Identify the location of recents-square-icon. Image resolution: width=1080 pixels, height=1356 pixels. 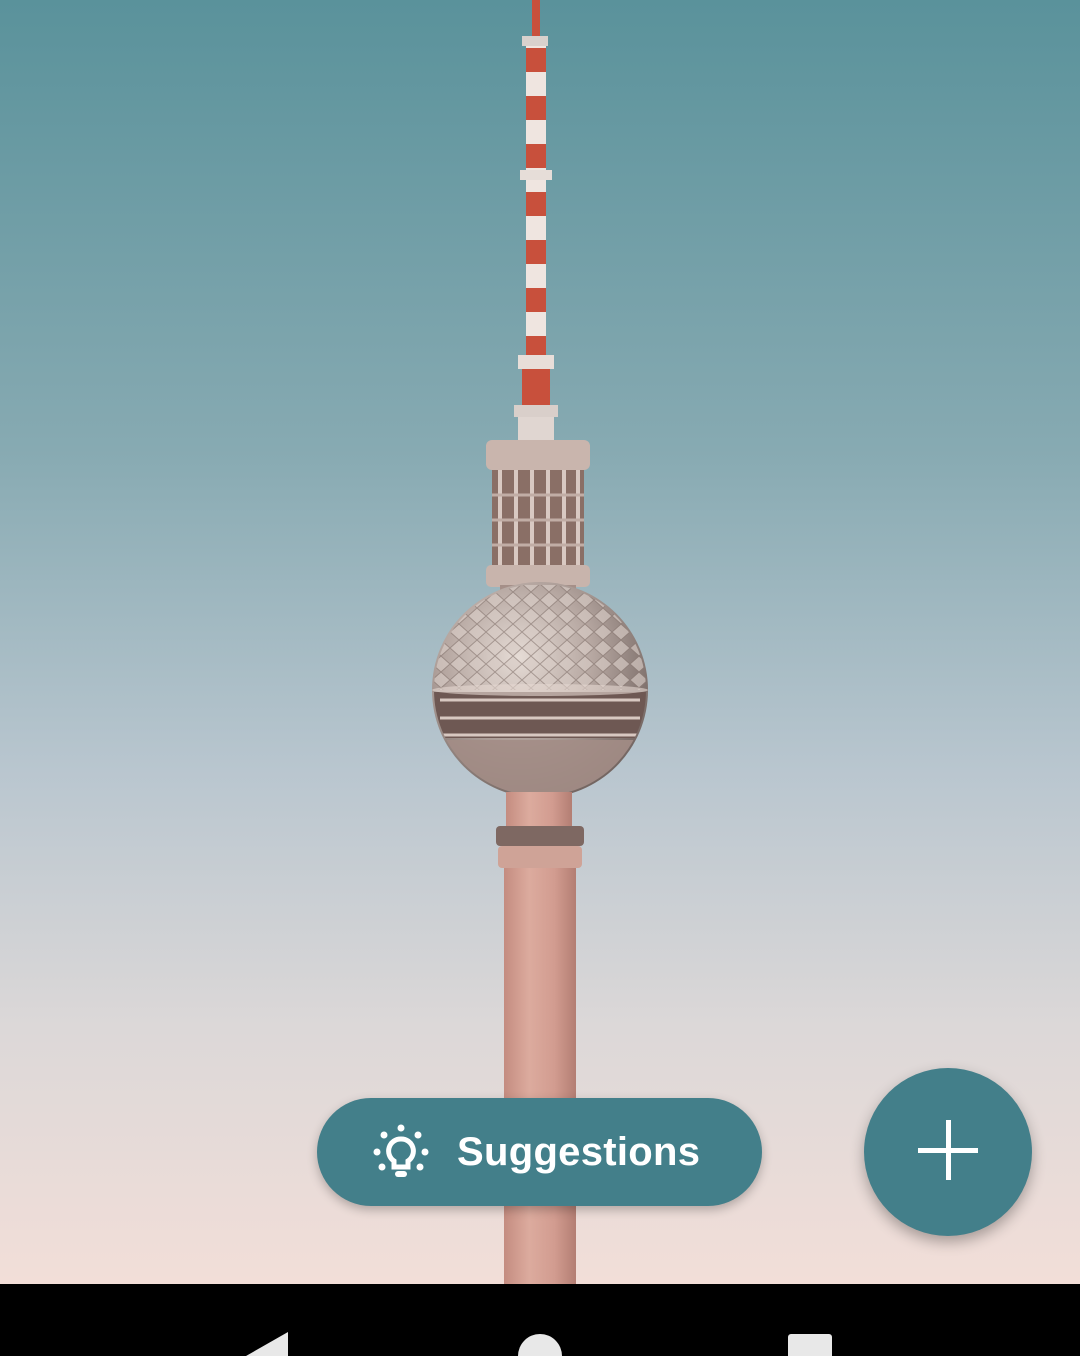
(810, 1345).